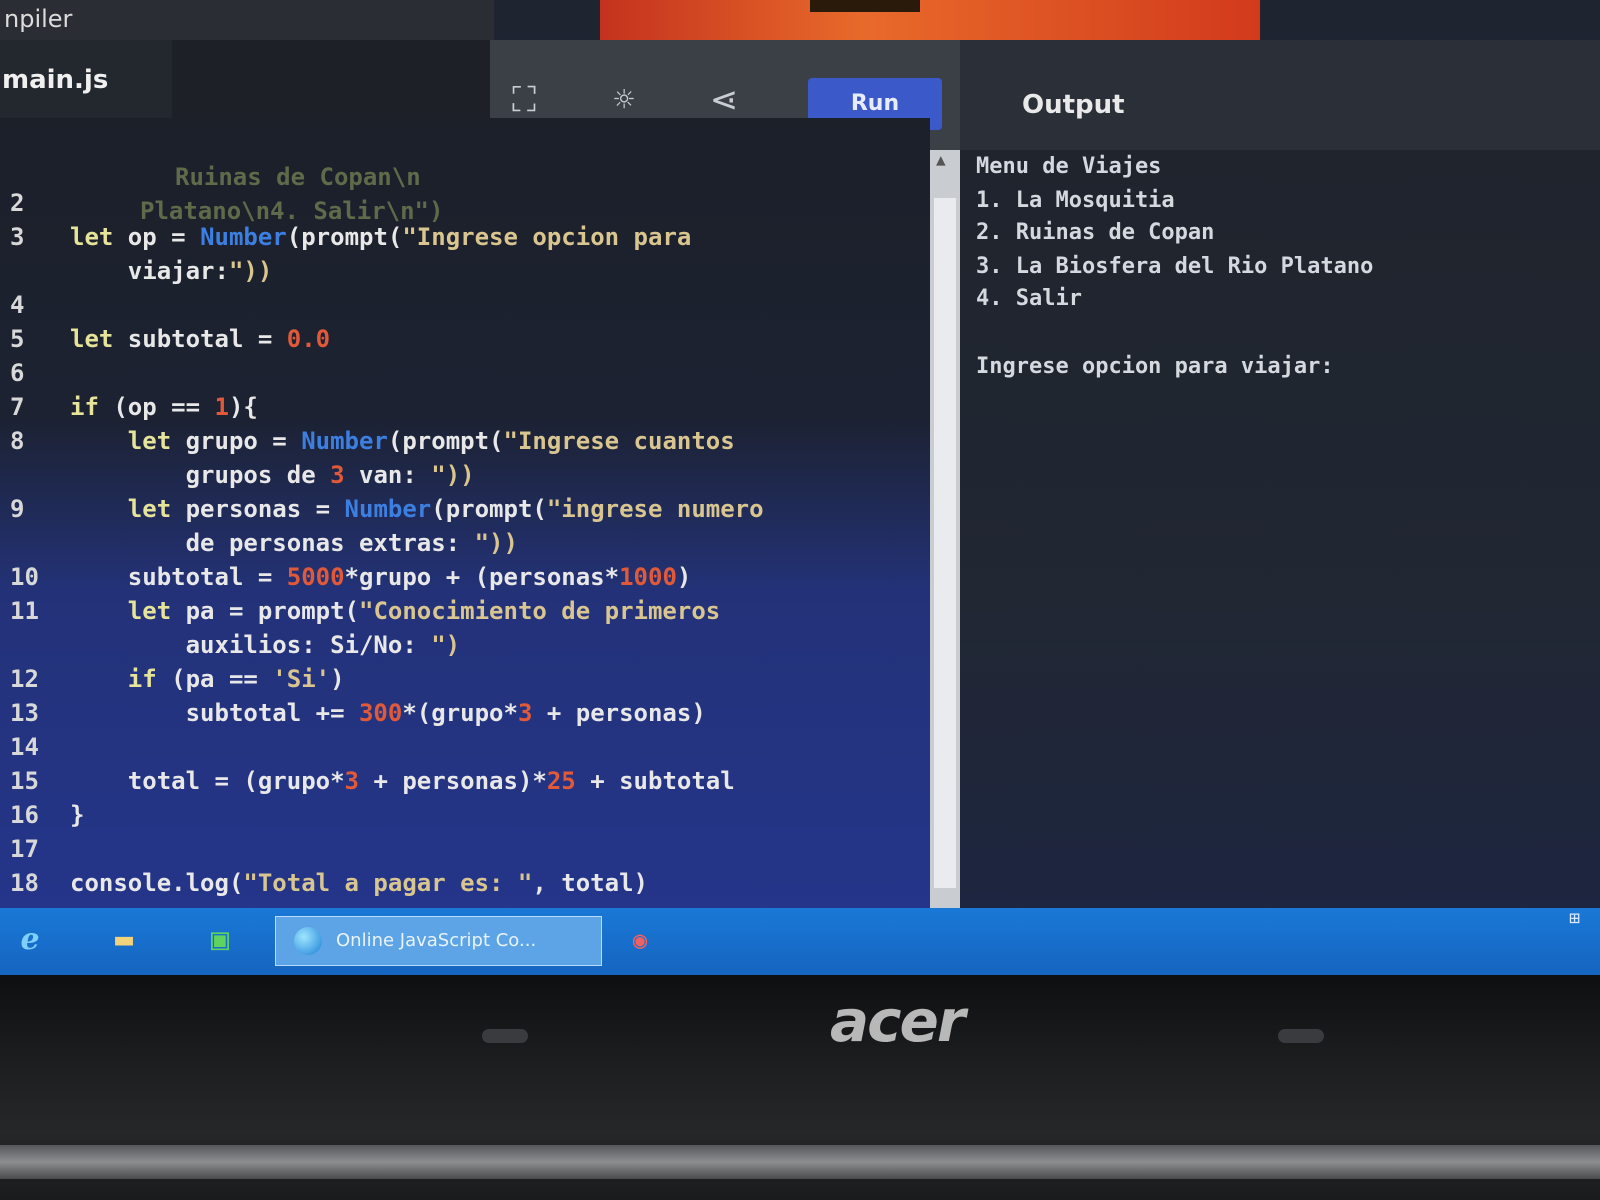 The image size is (1600, 1200). I want to click on network-icon: ⊞, so click(1574, 918).